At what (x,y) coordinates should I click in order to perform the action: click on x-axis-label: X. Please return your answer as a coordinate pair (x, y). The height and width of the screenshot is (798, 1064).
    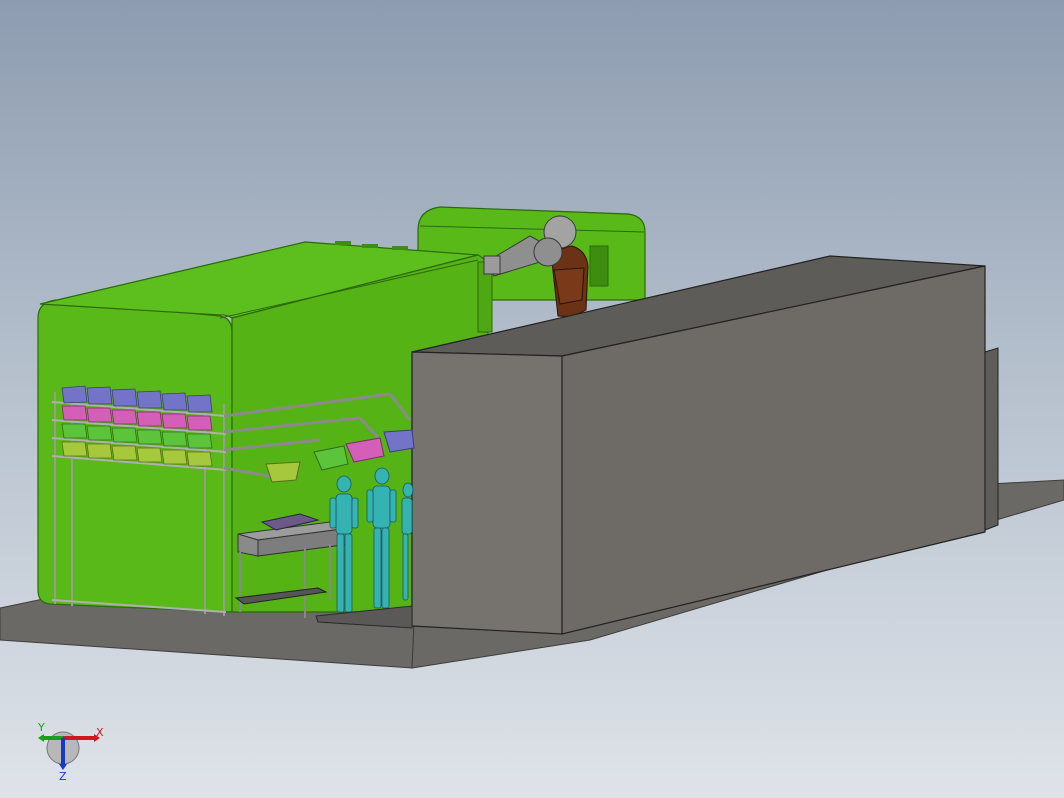
    Looking at the image, I should click on (100, 732).